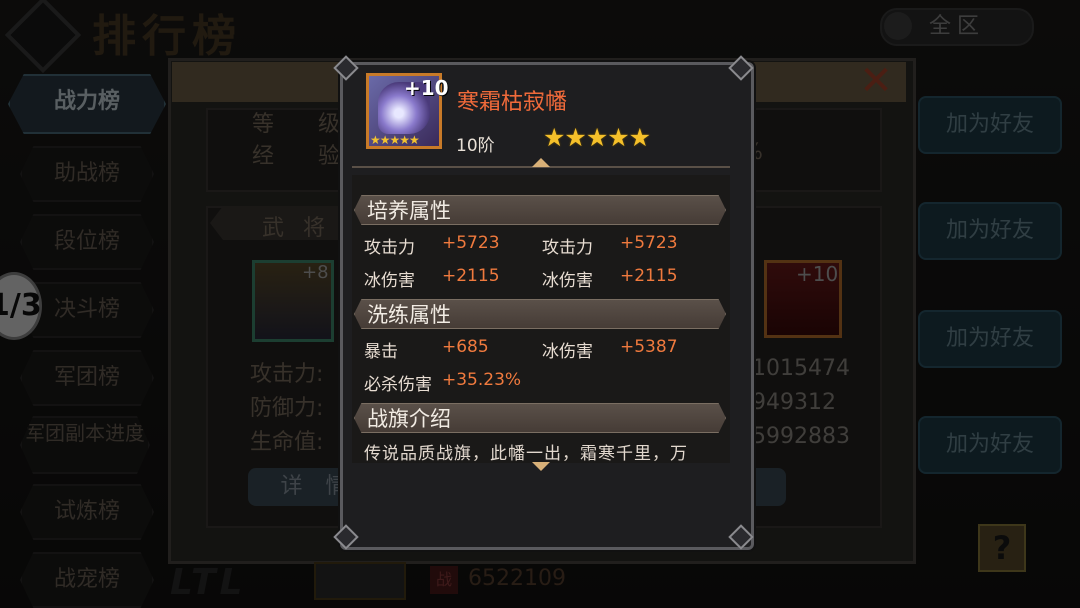 The height and width of the screenshot is (608, 1080). Describe the element at coordinates (86, 309) in the screenshot. I see `sidebar-item-label: 决斗榜` at that location.